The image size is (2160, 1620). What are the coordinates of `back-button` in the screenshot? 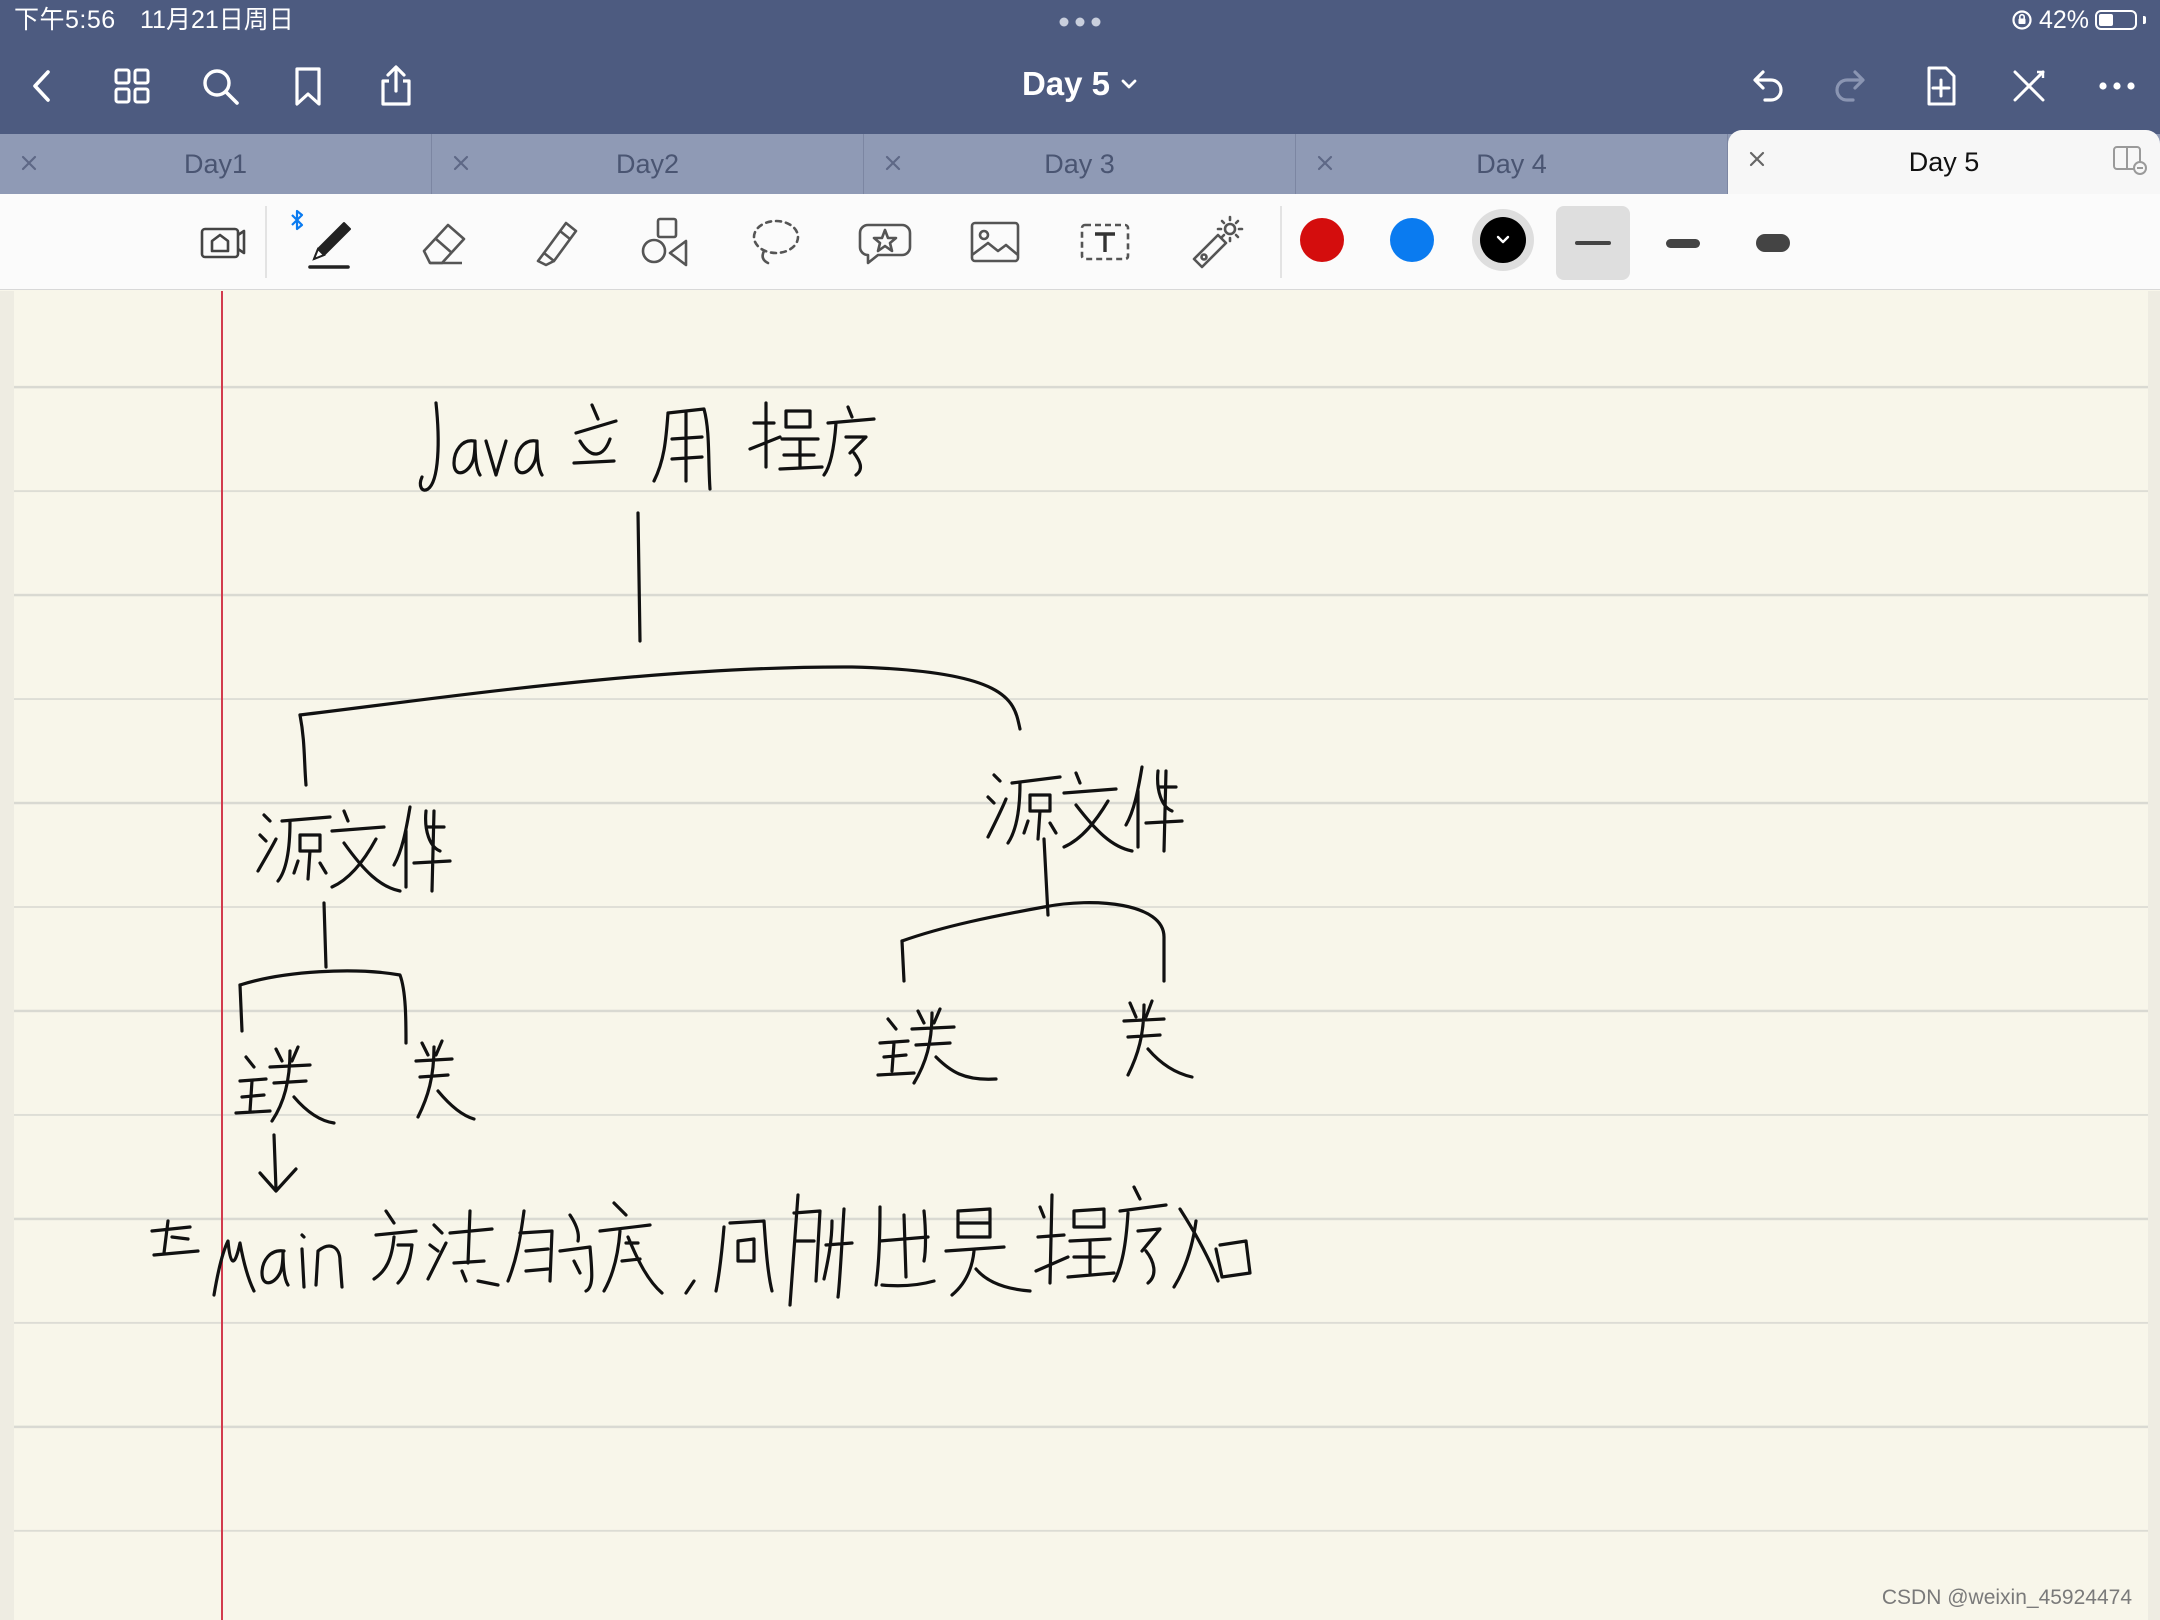 It's located at (42, 86).